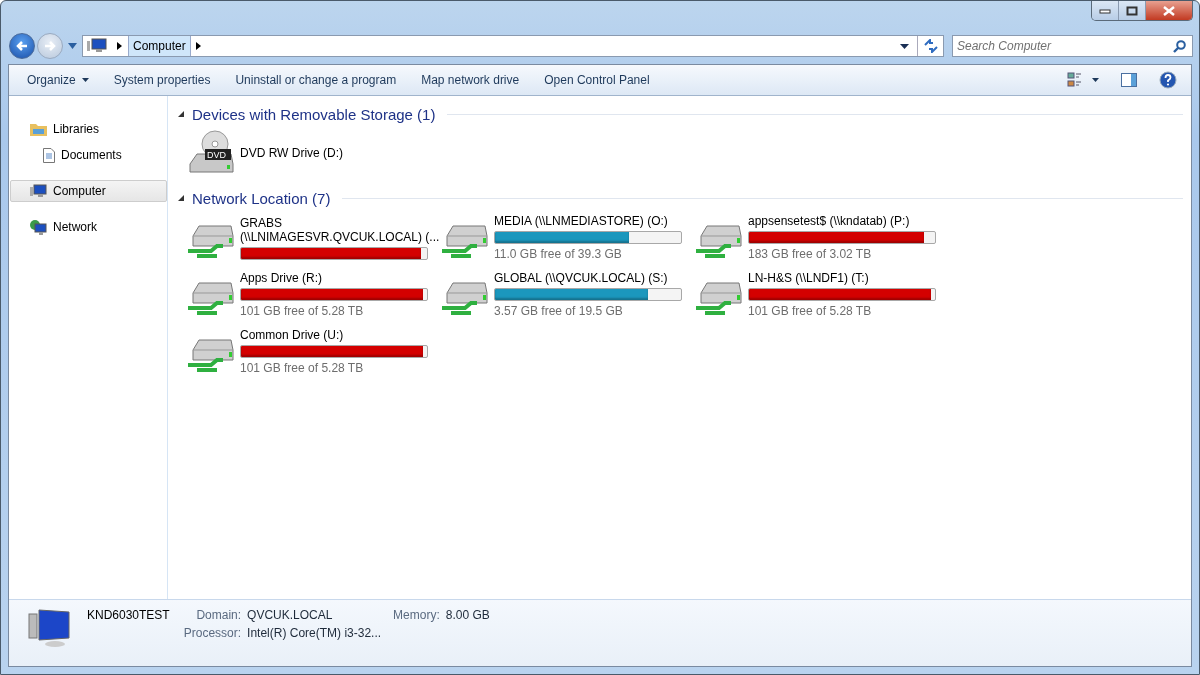  Describe the element at coordinates (218, 615) in the screenshot. I see `detail-label: Domain:` at that location.